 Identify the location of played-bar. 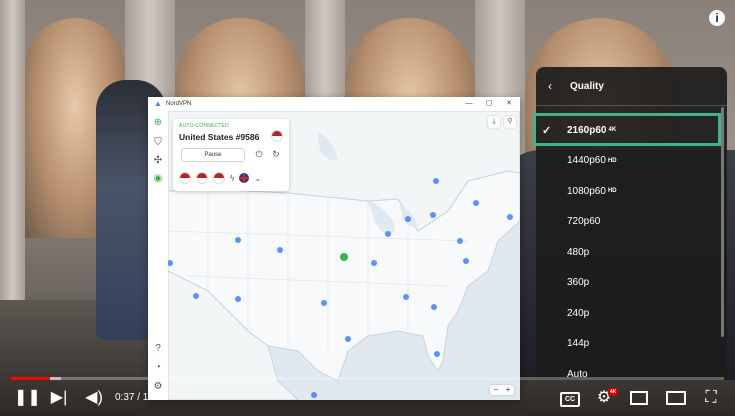
(31, 378).